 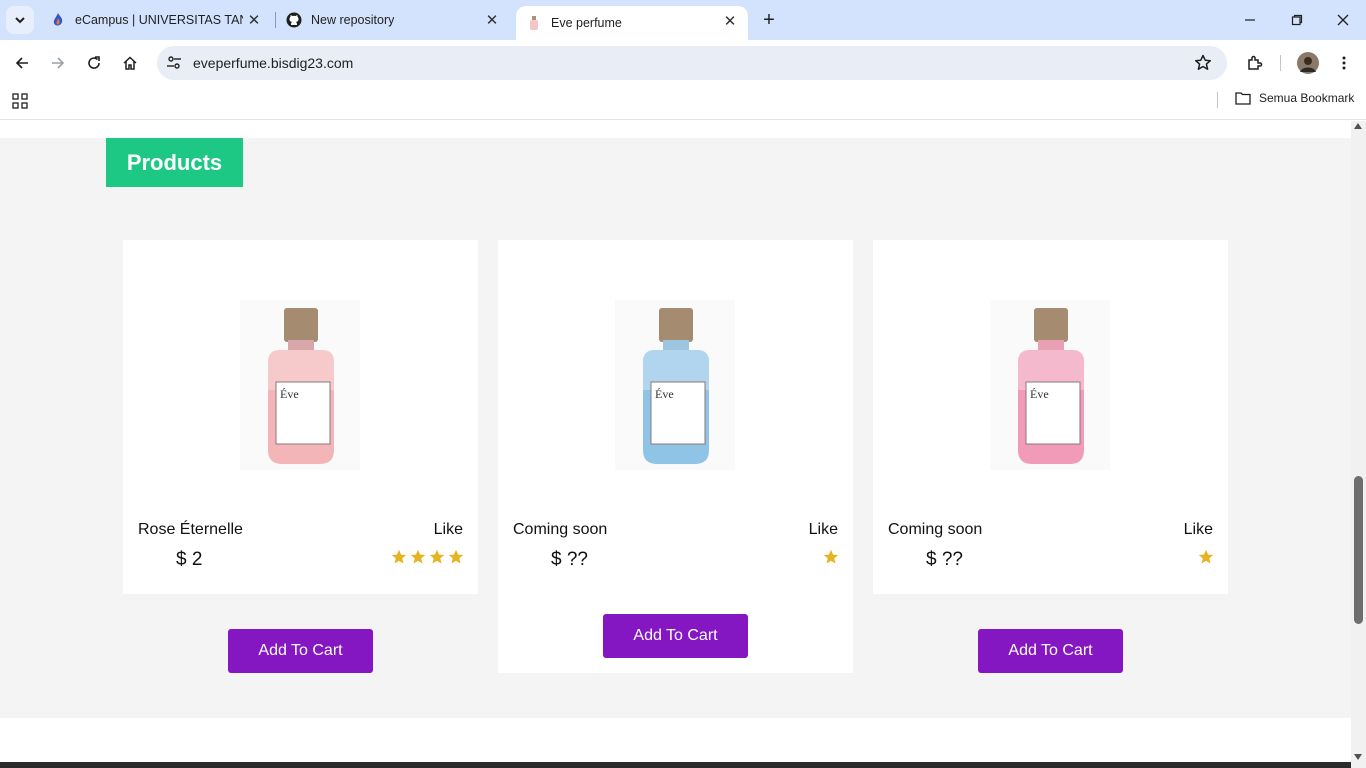 What do you see at coordinates (94, 63) in the screenshot?
I see `reload-icon` at bounding box center [94, 63].